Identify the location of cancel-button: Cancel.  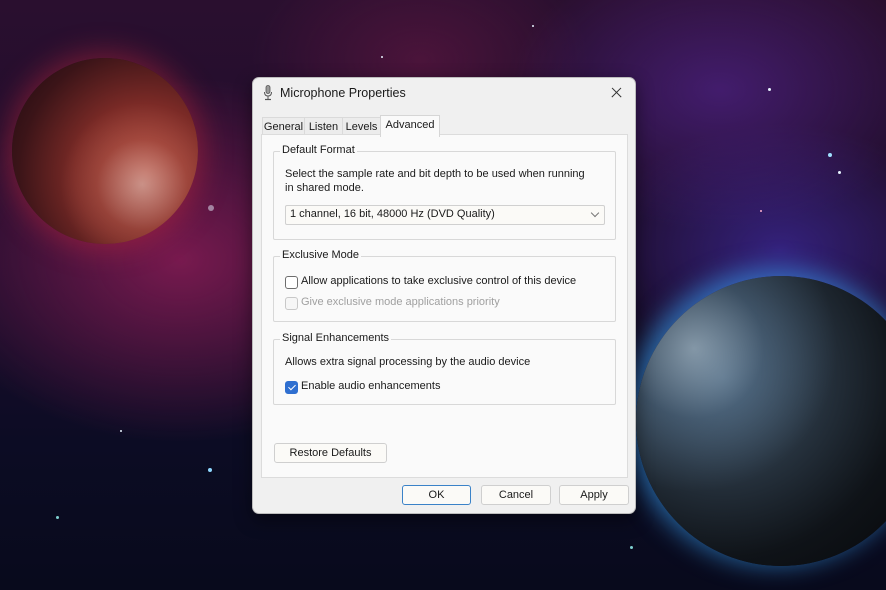
(516, 495).